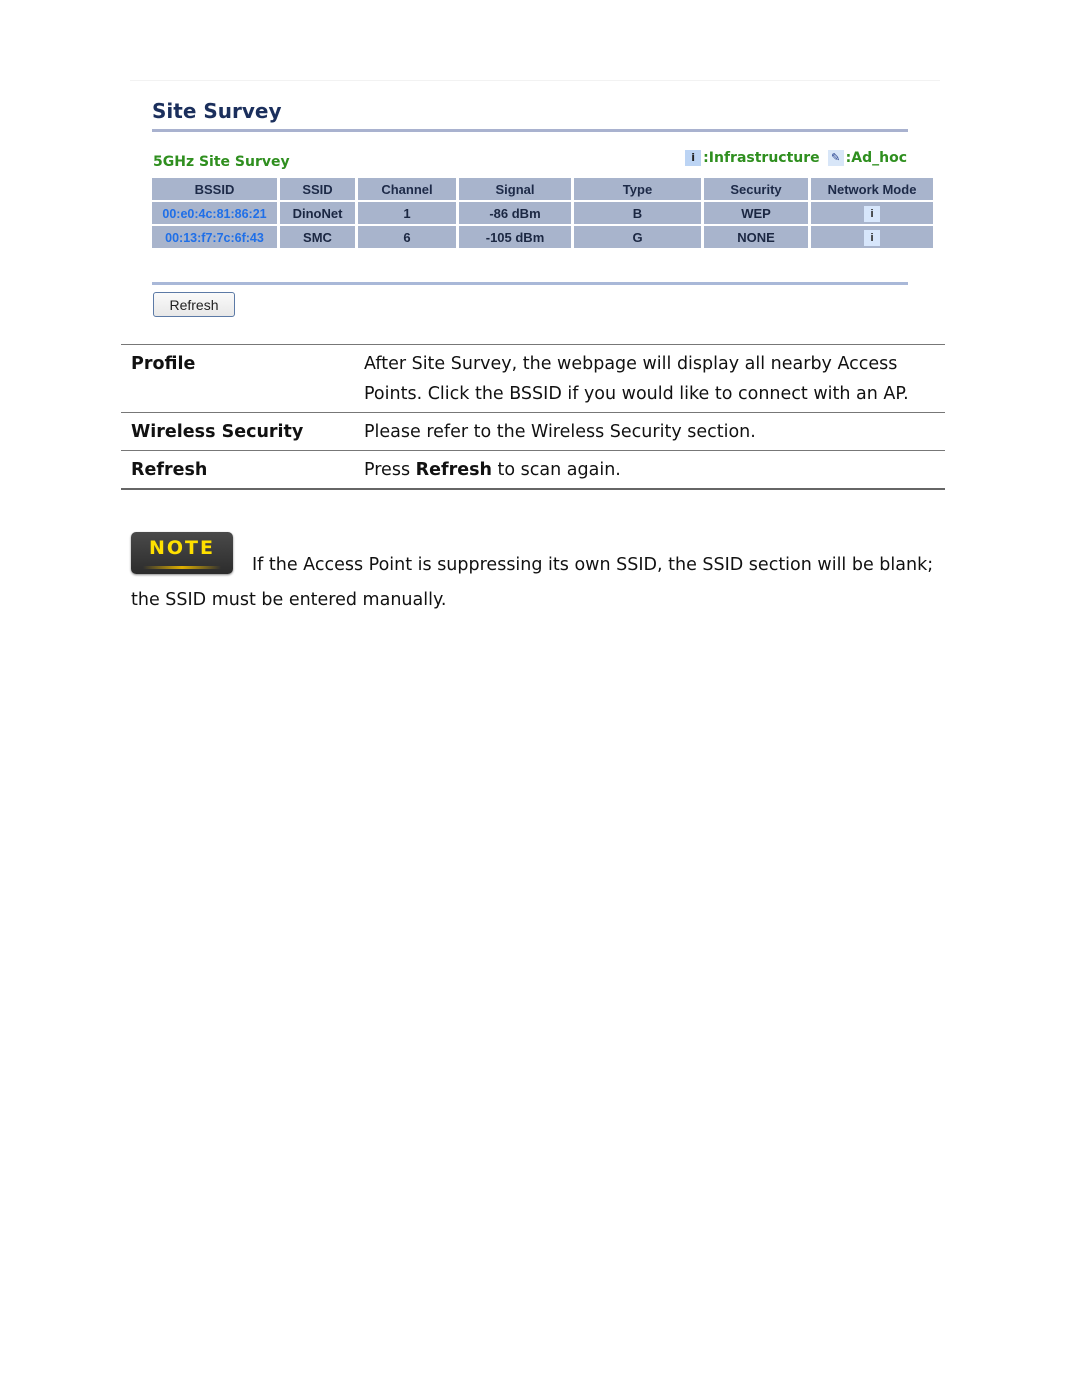 This screenshot has width=1080, height=1397. I want to click on bssid-link: 00:e0:4c:81:86:21, so click(214, 214).